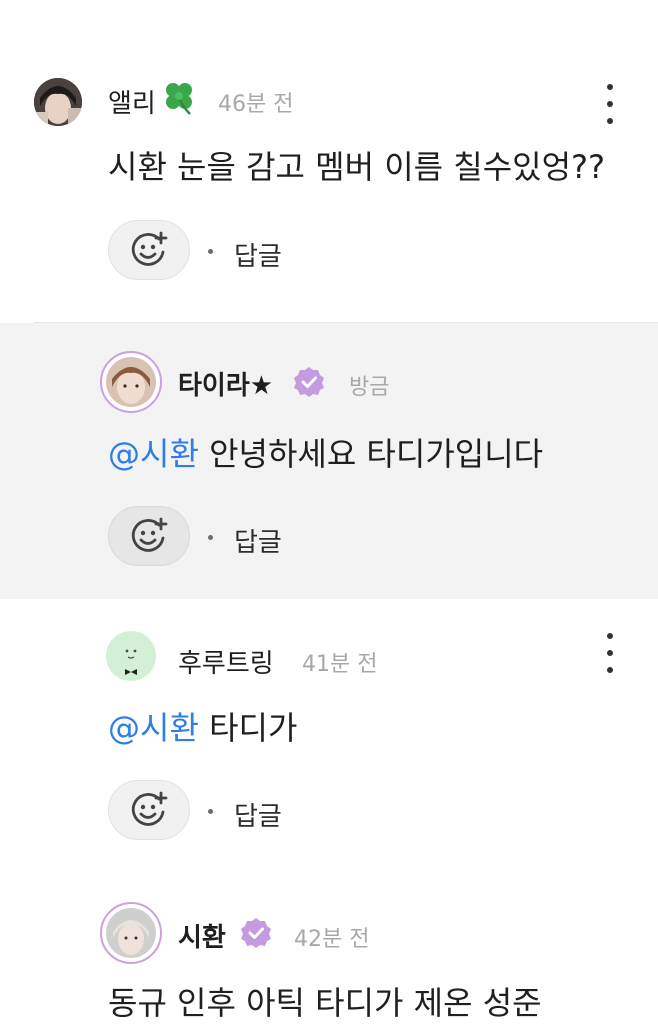 This screenshot has width=658, height=1024. What do you see at coordinates (369, 387) in the screenshot?
I see `comment-time: 방금` at bounding box center [369, 387].